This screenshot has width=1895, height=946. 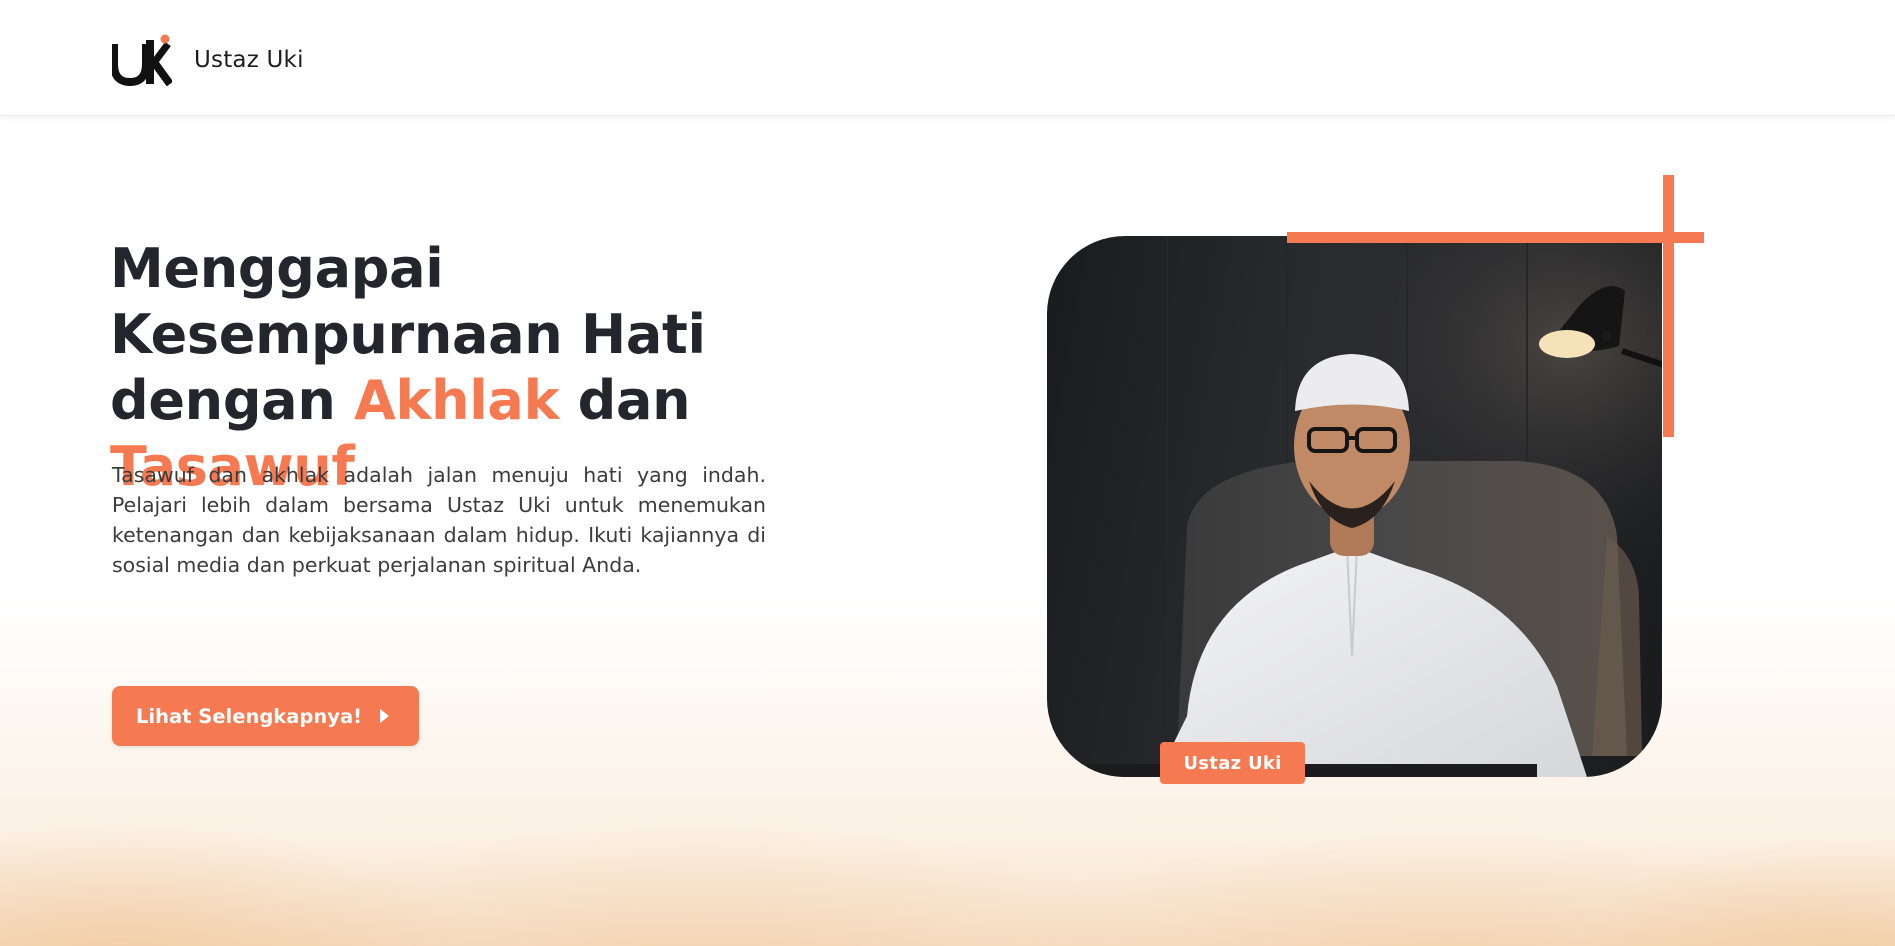 I want to click on uk-logo-icon, so click(x=142, y=60).